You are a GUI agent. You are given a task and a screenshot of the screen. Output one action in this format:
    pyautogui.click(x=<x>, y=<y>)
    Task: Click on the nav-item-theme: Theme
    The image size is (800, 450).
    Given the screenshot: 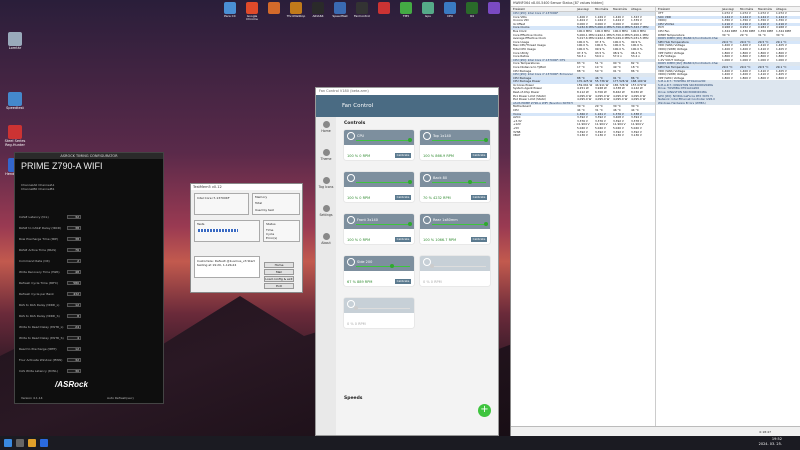 What is the action you would take?
    pyautogui.click(x=326, y=155)
    